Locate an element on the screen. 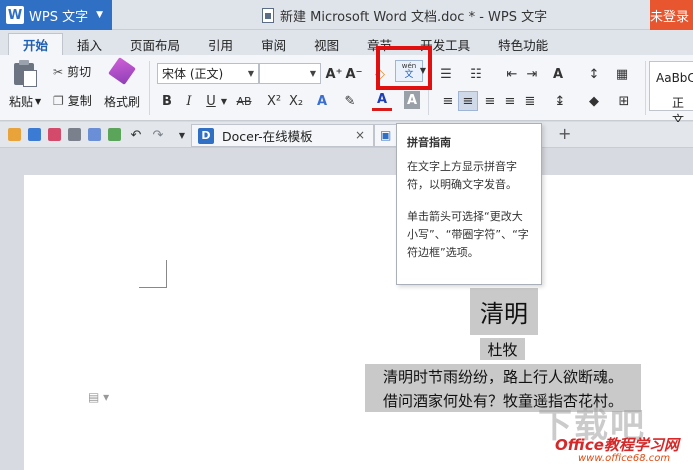 The height and width of the screenshot is (470, 693). sort-icon: ↕ is located at coordinates (594, 74).